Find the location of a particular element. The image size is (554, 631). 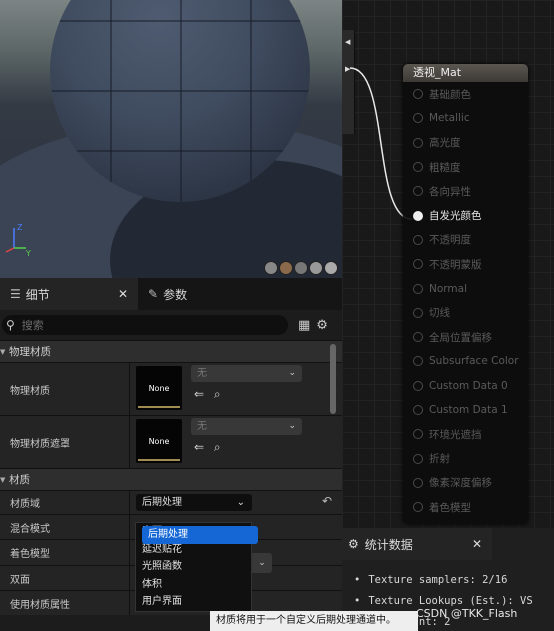

node-pin: Custom Data 1 is located at coordinates (465, 410).